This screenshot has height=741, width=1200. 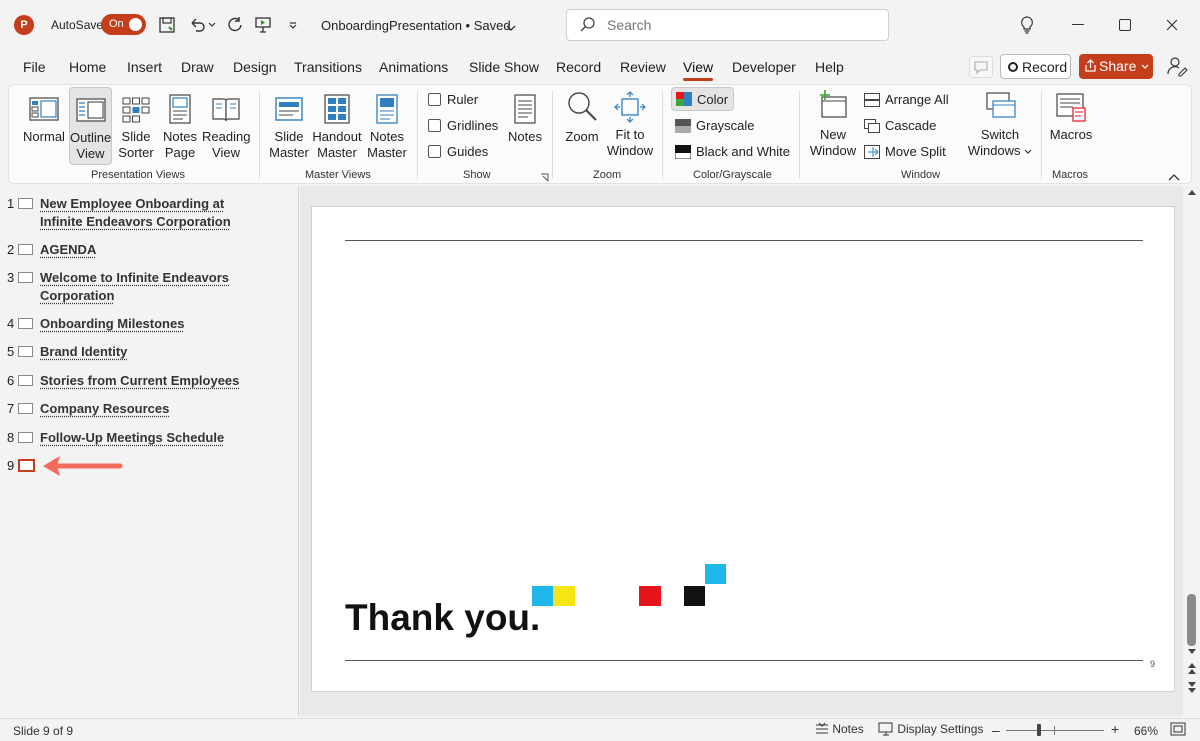 I want to click on tab-transitions: Transitions, so click(x=328, y=67).